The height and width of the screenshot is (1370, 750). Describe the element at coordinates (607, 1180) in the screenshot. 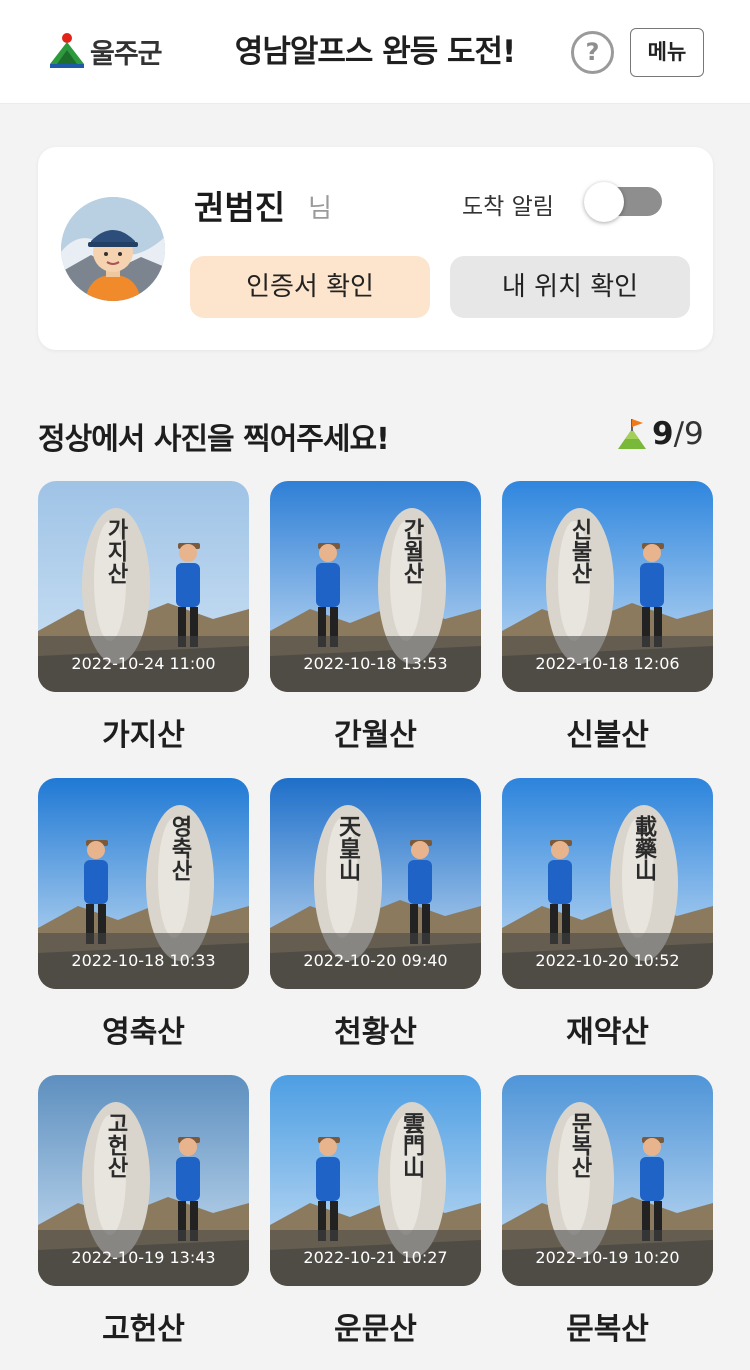

I see `summit-photo: 문복산 2022-10-19 10:20` at that location.